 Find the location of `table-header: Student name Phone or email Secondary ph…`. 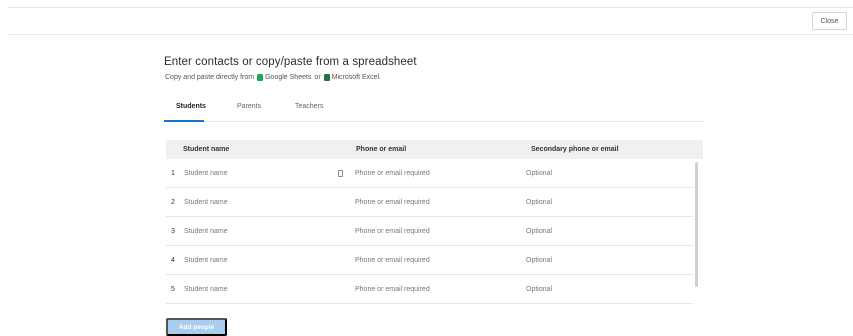

table-header: Student name Phone or email Secondary ph… is located at coordinates (434, 149).